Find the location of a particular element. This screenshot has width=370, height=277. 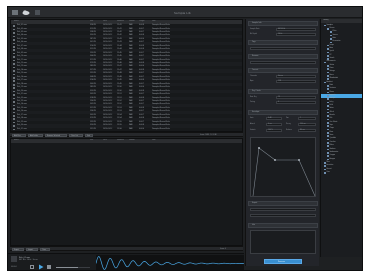

cell-size: 321 KB is located at coordinates (93, 108).